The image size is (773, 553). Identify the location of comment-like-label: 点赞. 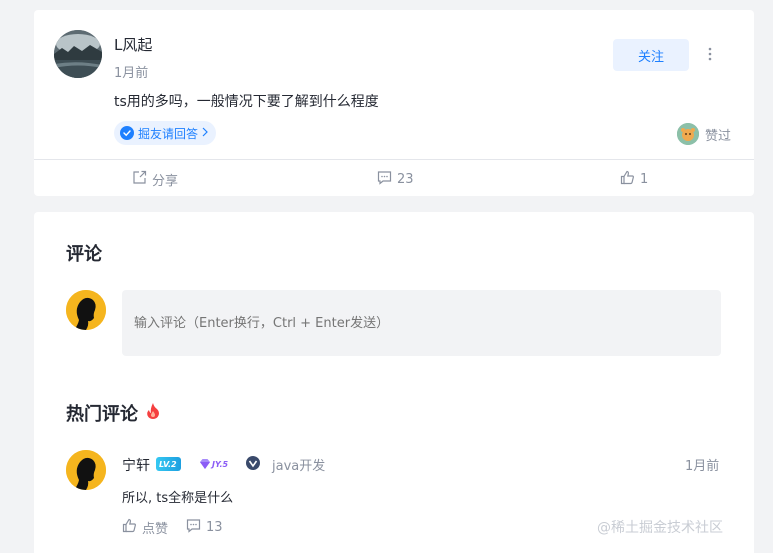
(155, 529).